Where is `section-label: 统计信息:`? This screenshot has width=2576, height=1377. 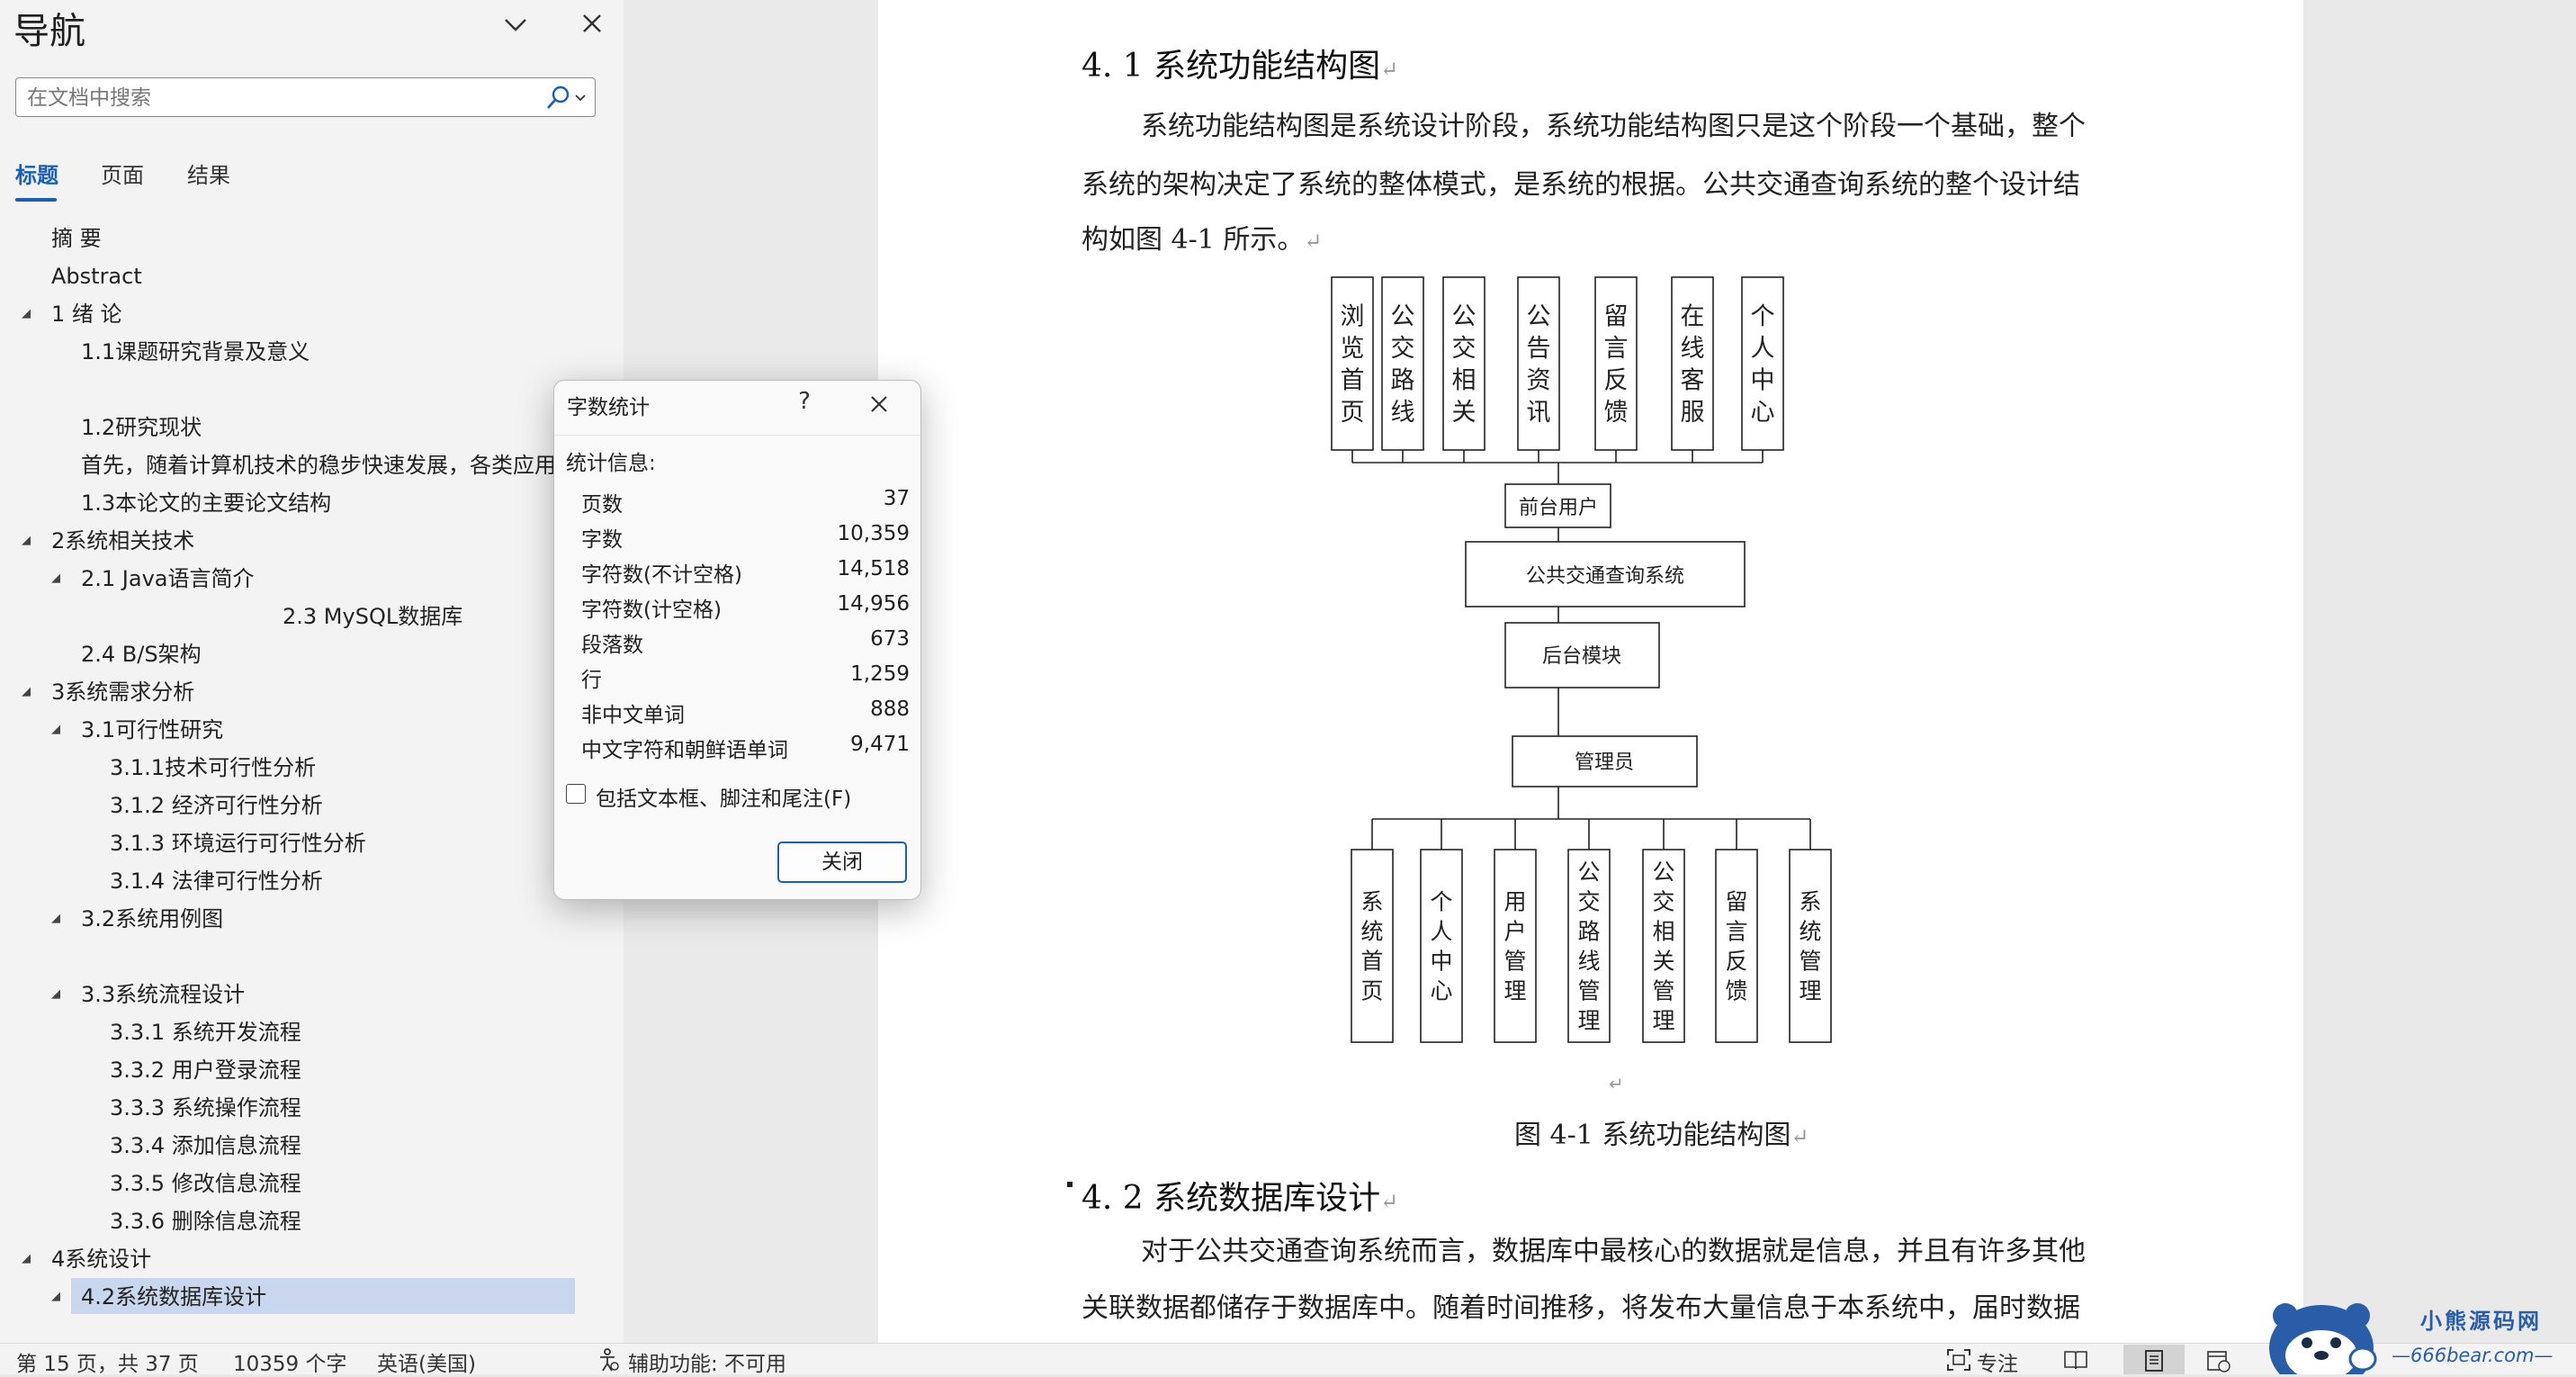
section-label: 统计信息: is located at coordinates (611, 463).